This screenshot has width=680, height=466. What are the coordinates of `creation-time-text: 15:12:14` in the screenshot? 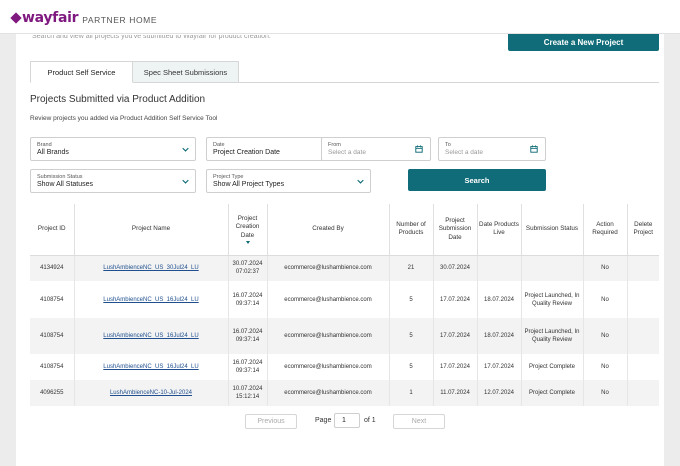 It's located at (247, 397).